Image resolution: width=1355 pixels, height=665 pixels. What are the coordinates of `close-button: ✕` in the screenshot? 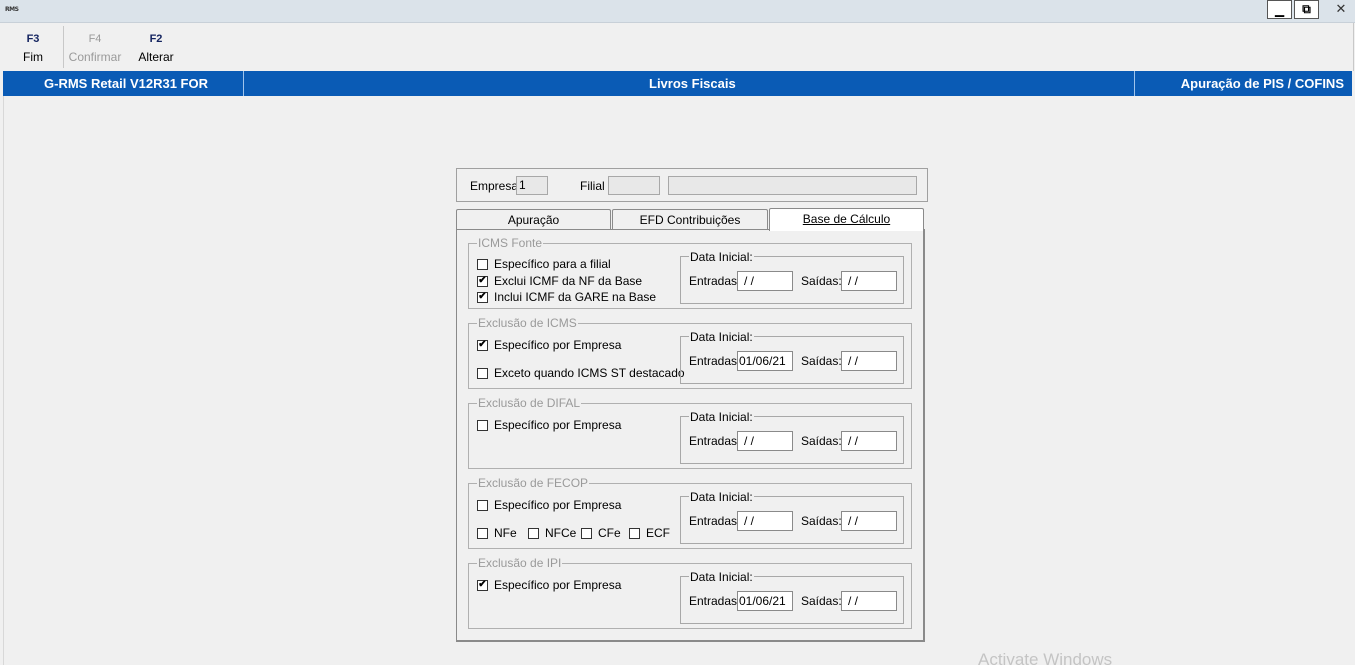 It's located at (1341, 9).